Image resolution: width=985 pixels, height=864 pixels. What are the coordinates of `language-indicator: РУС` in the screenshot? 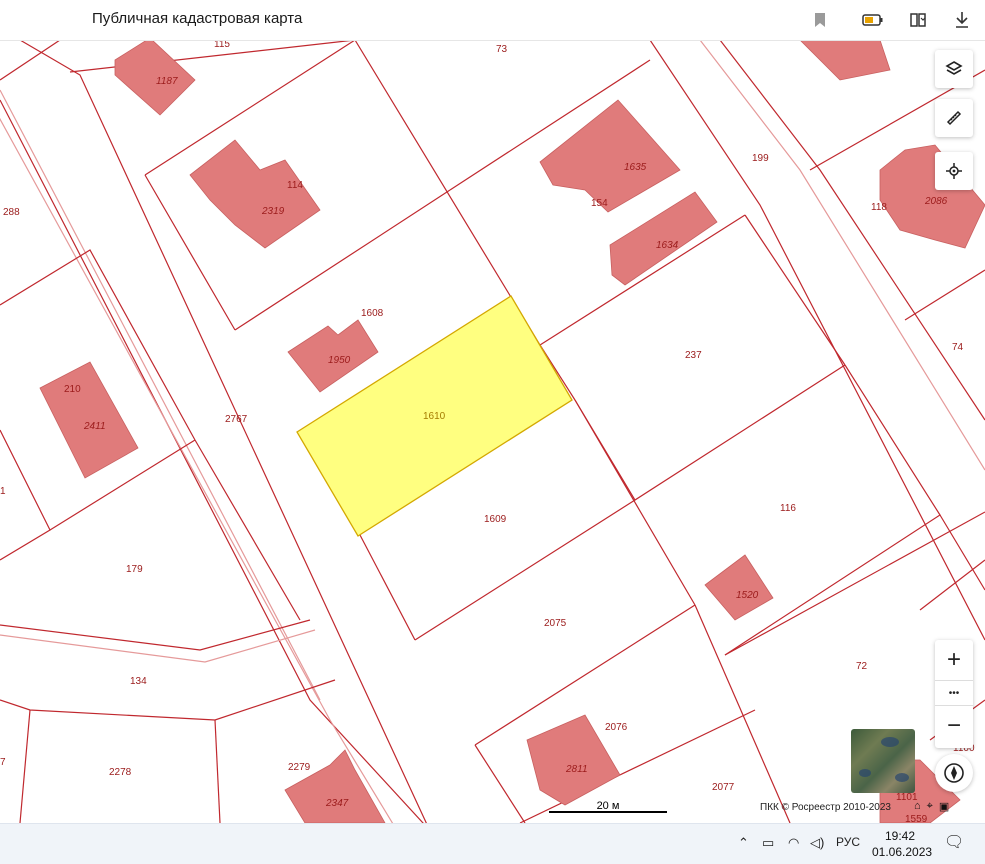 It's located at (848, 842).